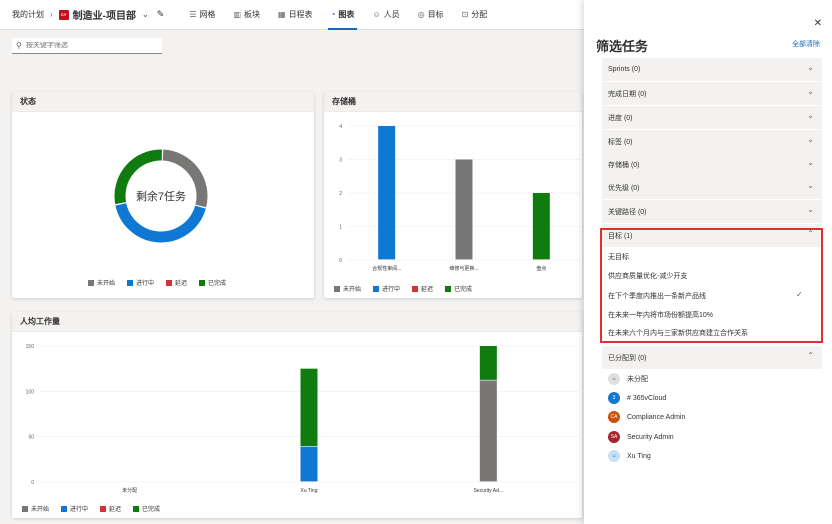 Image resolution: width=832 pixels, height=524 pixels. What do you see at coordinates (646, 417) in the screenshot?
I see `person-compliance-admin: CA Compliance Admin` at bounding box center [646, 417].